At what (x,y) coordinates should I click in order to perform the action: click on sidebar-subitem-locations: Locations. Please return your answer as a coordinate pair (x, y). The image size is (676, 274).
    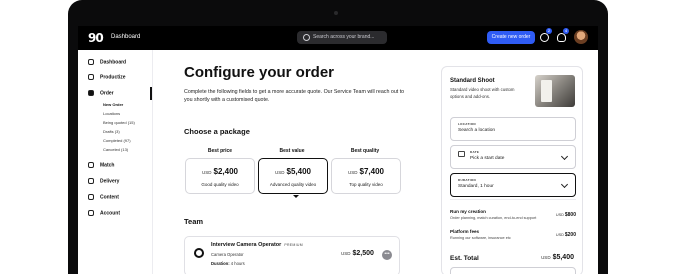
    Looking at the image, I should click on (111, 113).